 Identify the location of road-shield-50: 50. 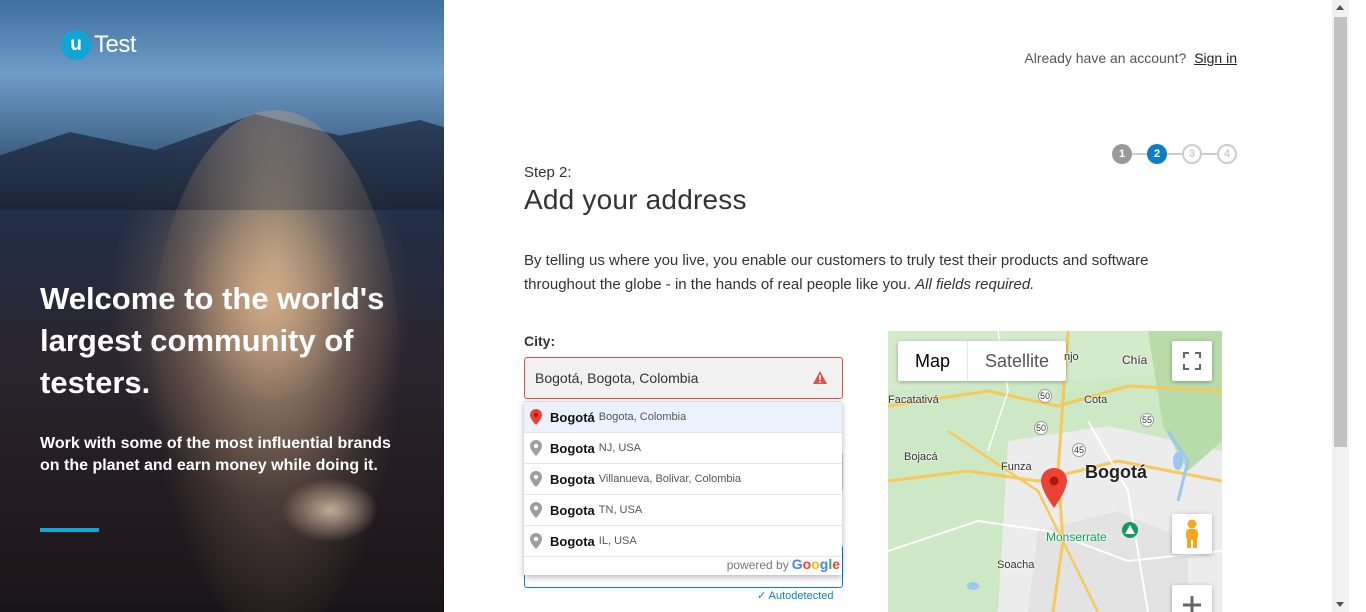
(1041, 428).